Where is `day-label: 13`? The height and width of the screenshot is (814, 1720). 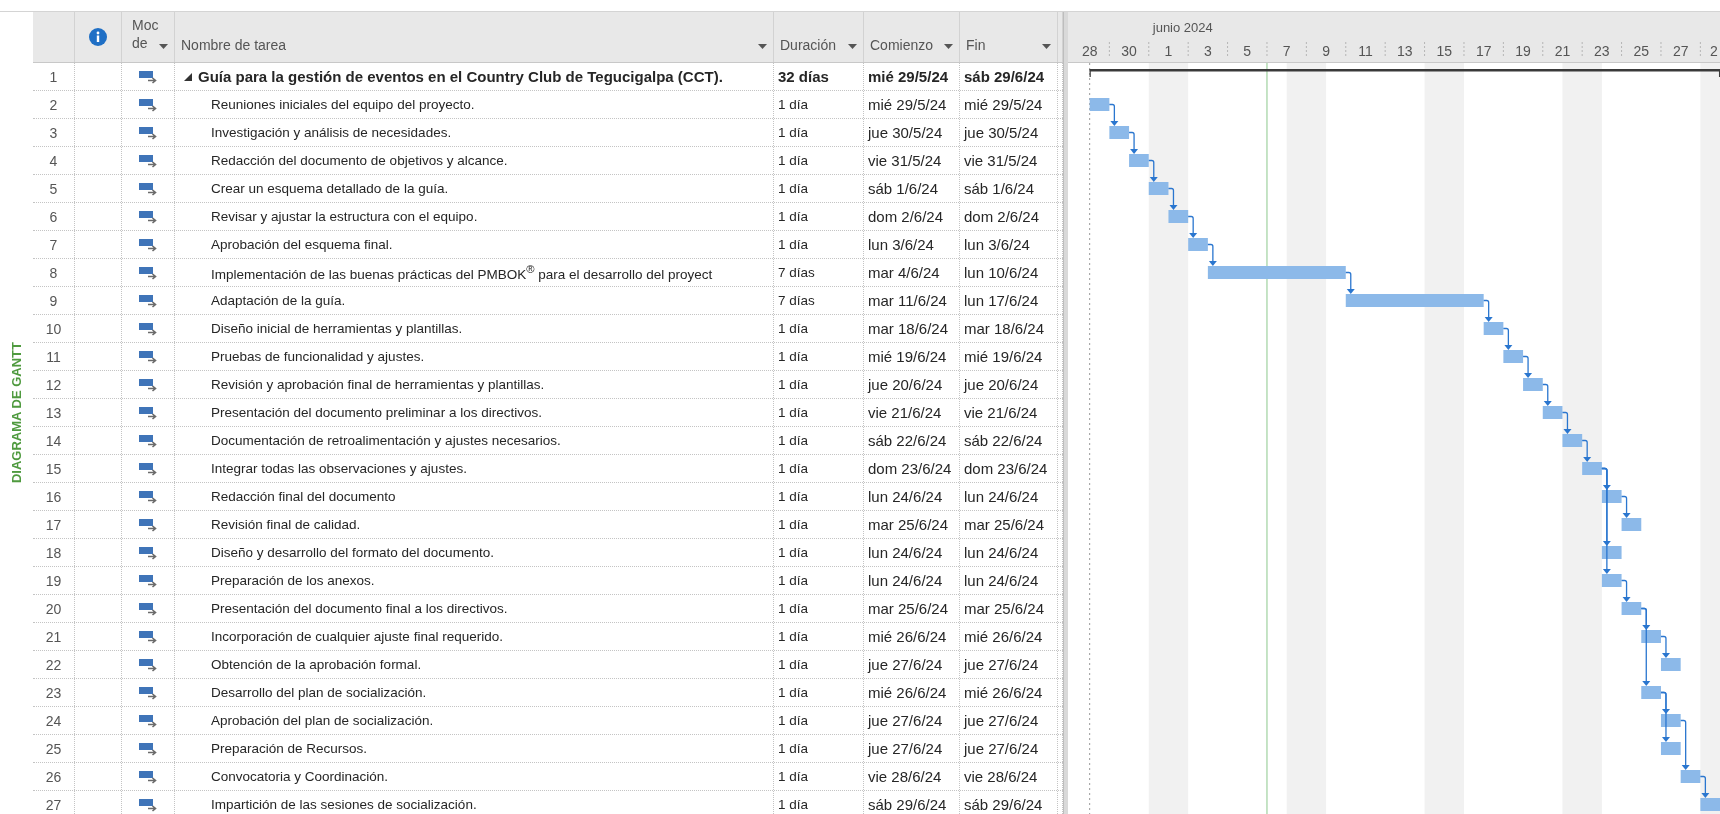 day-label: 13 is located at coordinates (1405, 51).